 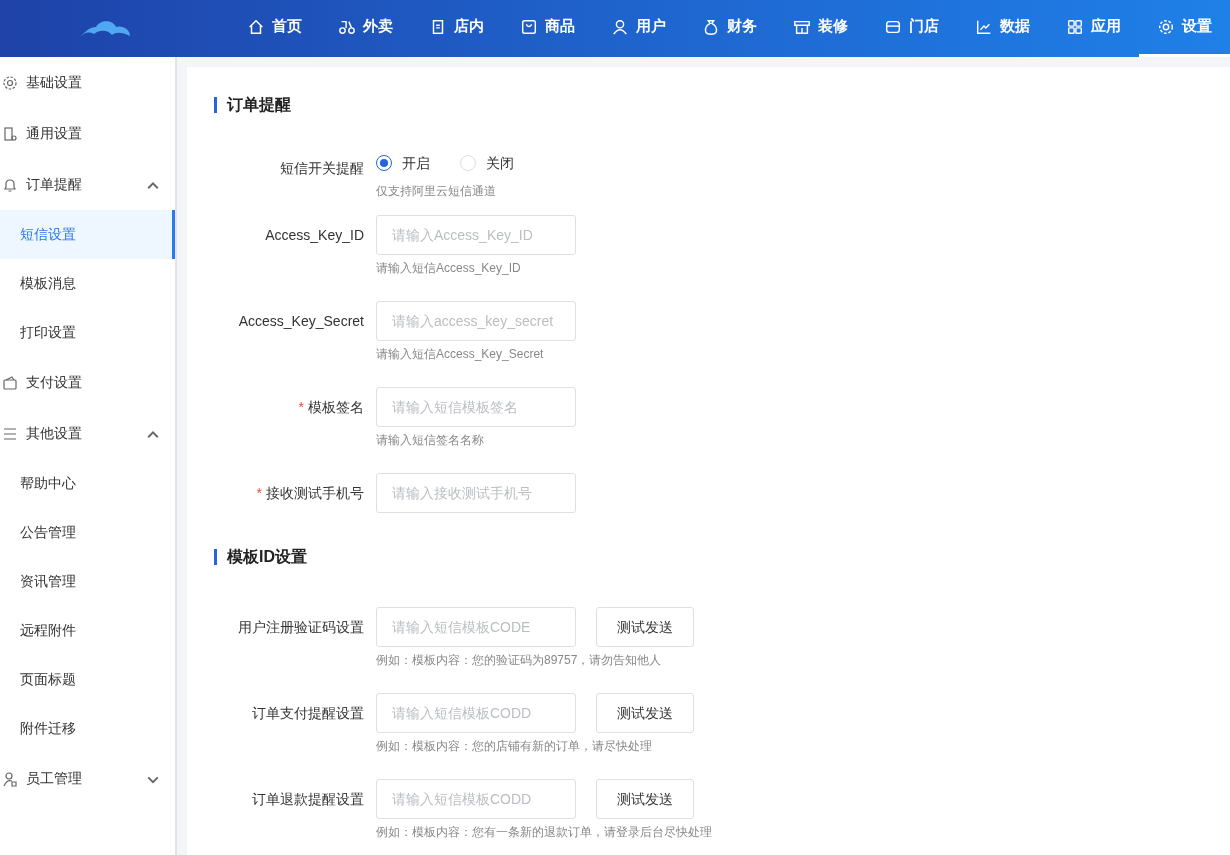 I want to click on help-text: 例如：模板内容：您有一条新的退款订单，请登录后台尽快处理, so click(x=544, y=832).